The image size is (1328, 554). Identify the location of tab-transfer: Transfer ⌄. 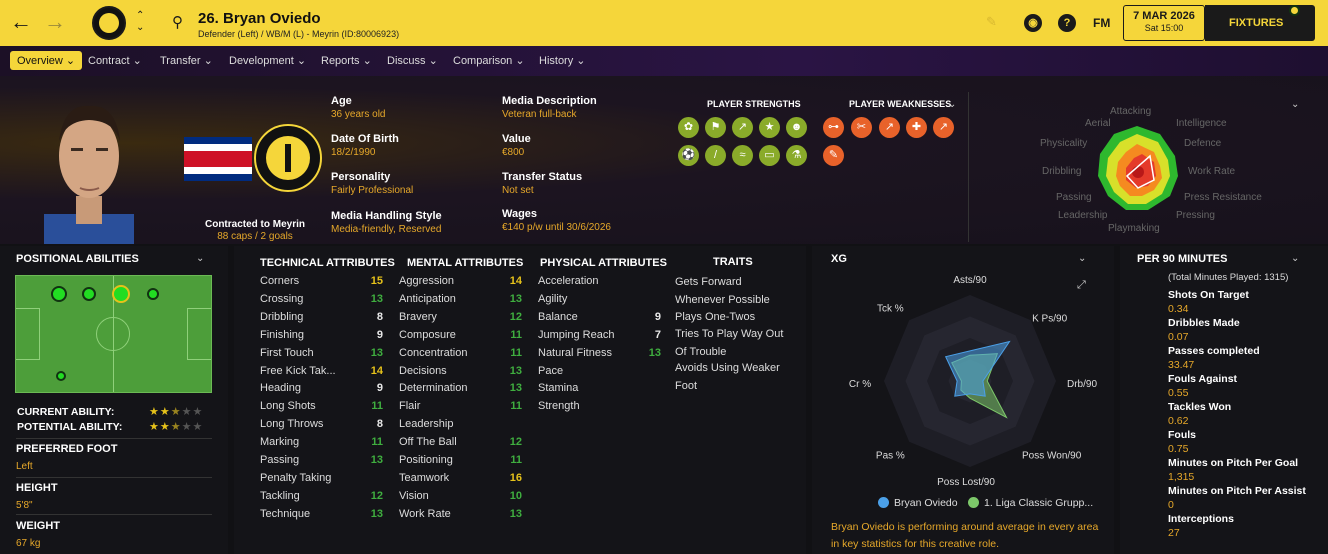
(186, 60).